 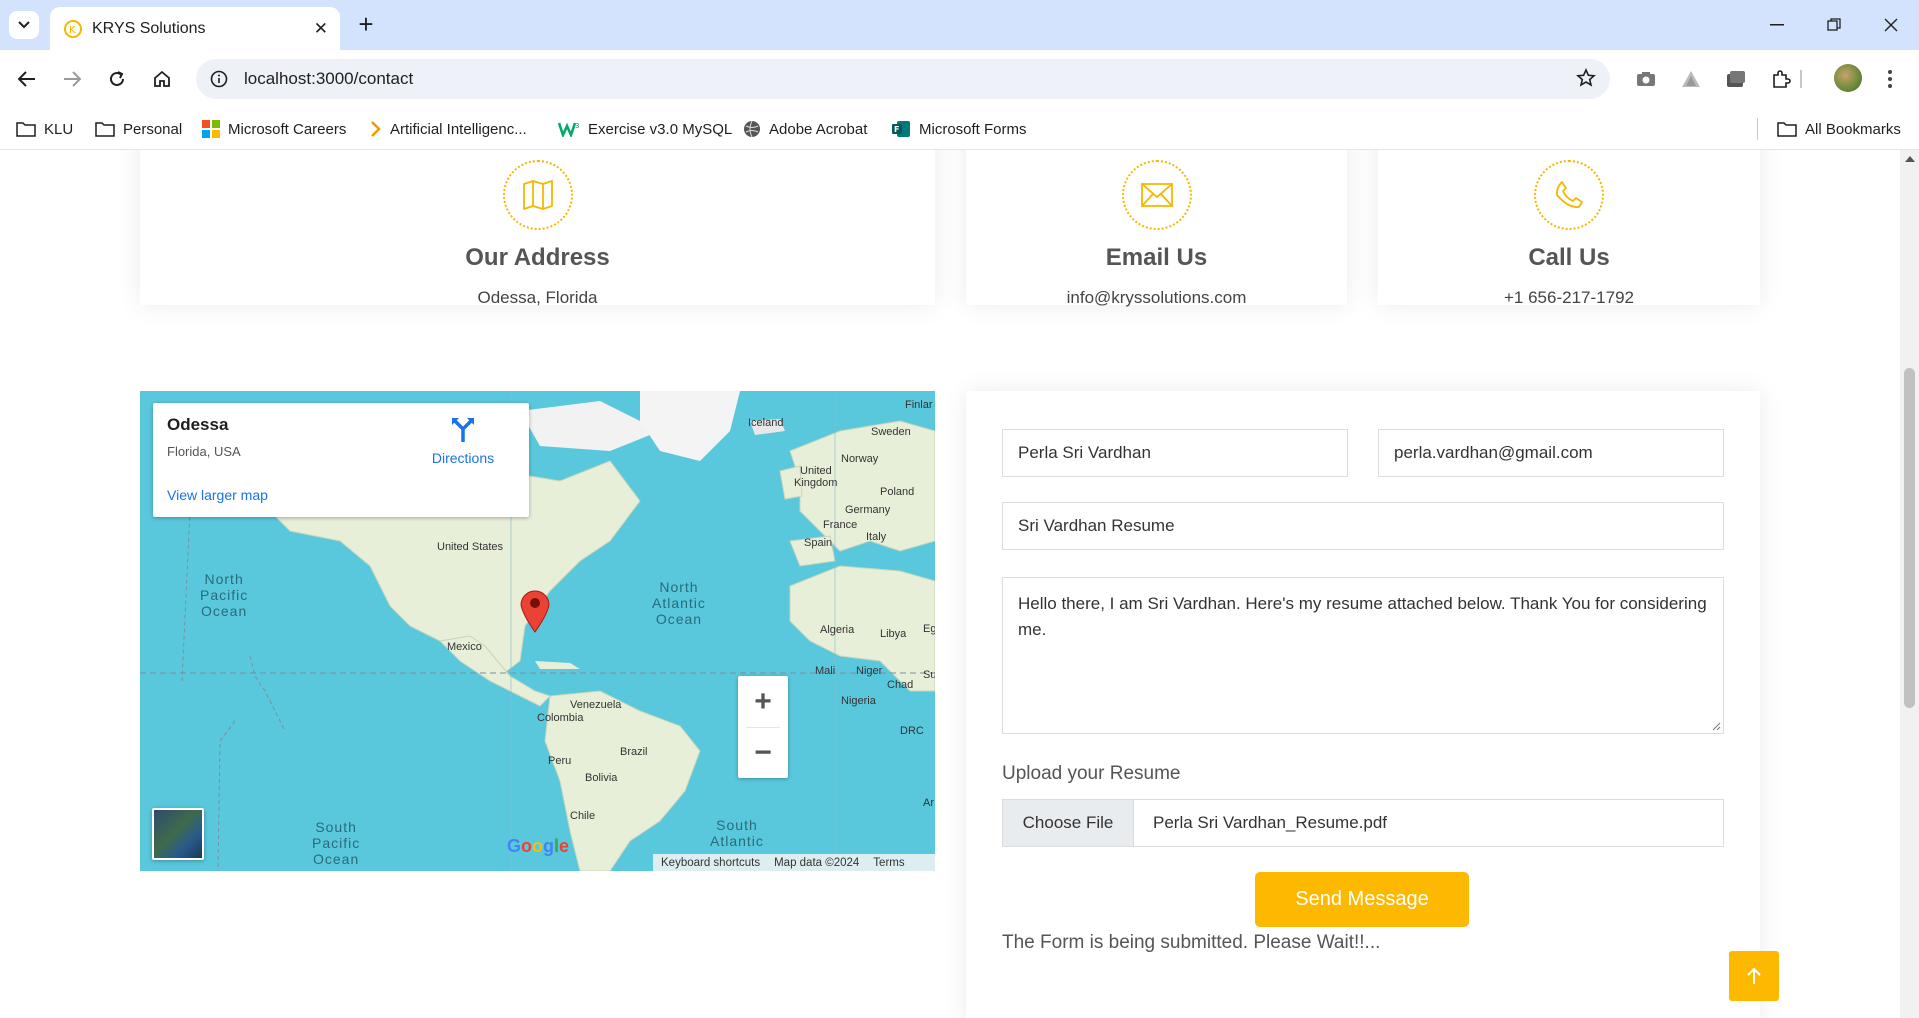 What do you see at coordinates (217, 495) in the screenshot?
I see `view-larger-map-link: View larger map` at bounding box center [217, 495].